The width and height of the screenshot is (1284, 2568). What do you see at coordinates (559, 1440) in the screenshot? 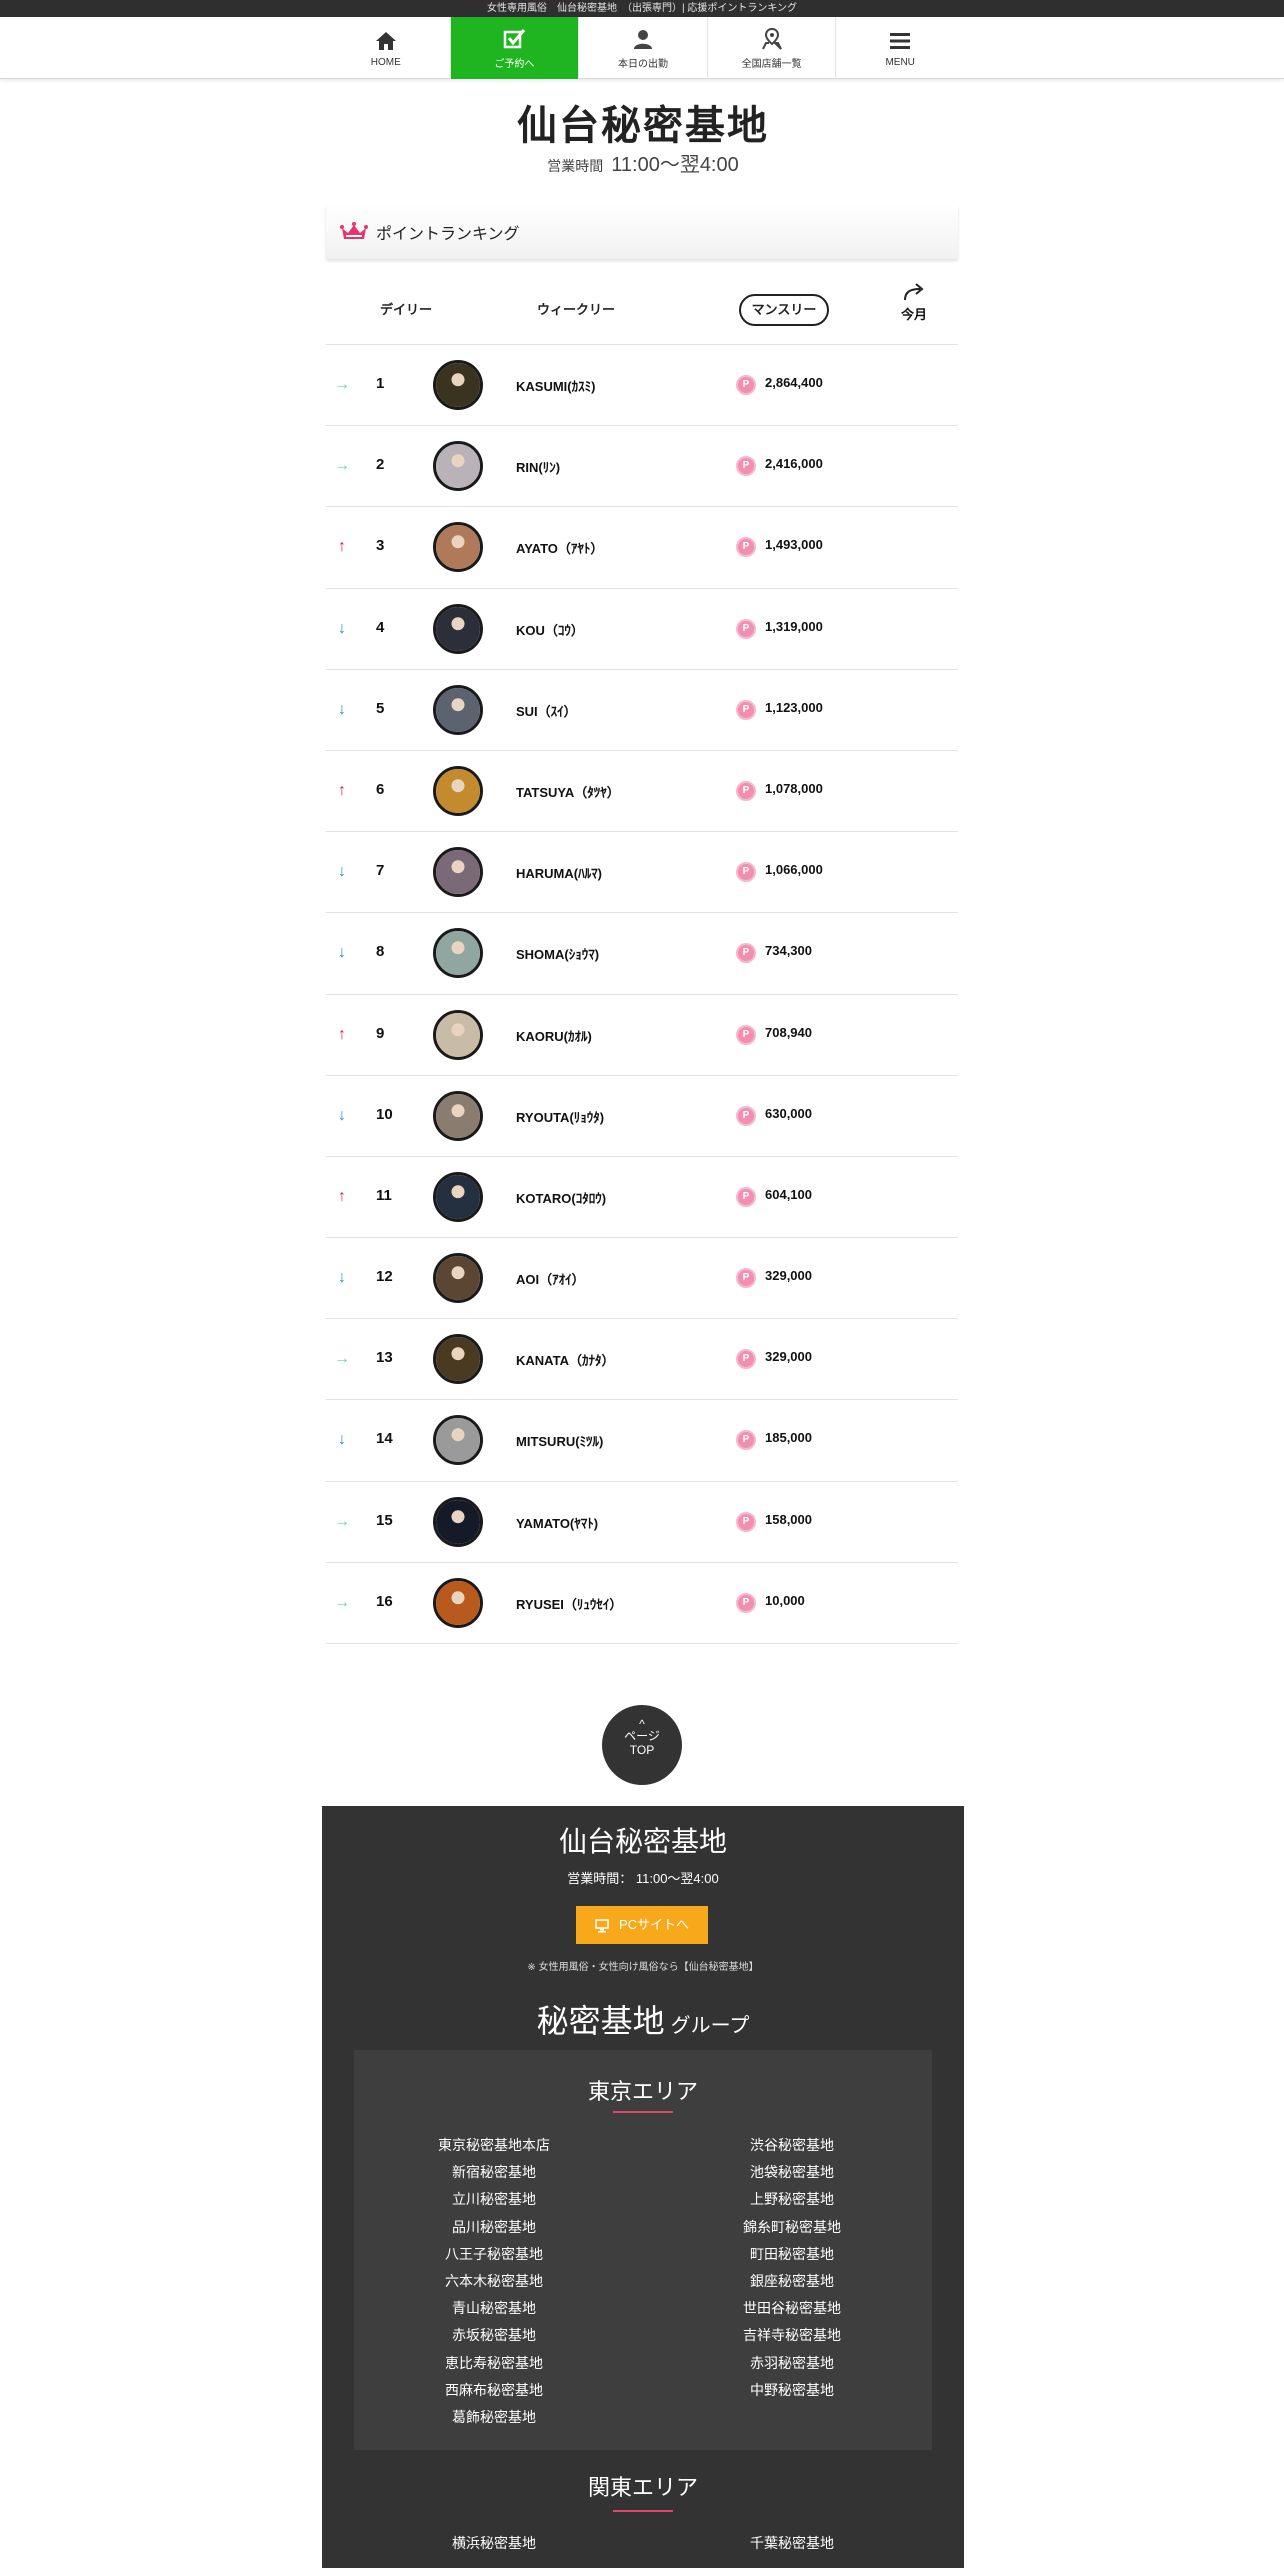
I see `cast-name: MITSURU(ﾐﾂﾙ)` at bounding box center [559, 1440].